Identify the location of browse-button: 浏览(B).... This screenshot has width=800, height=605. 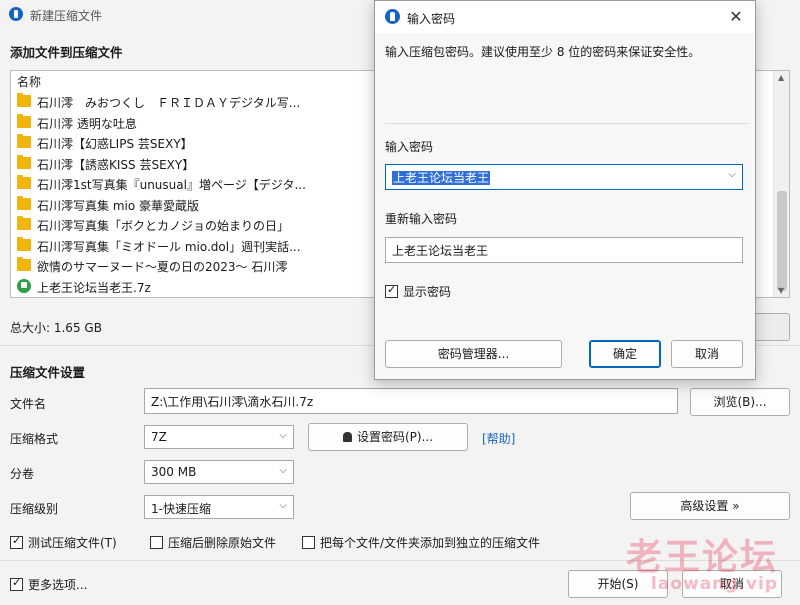
(740, 402).